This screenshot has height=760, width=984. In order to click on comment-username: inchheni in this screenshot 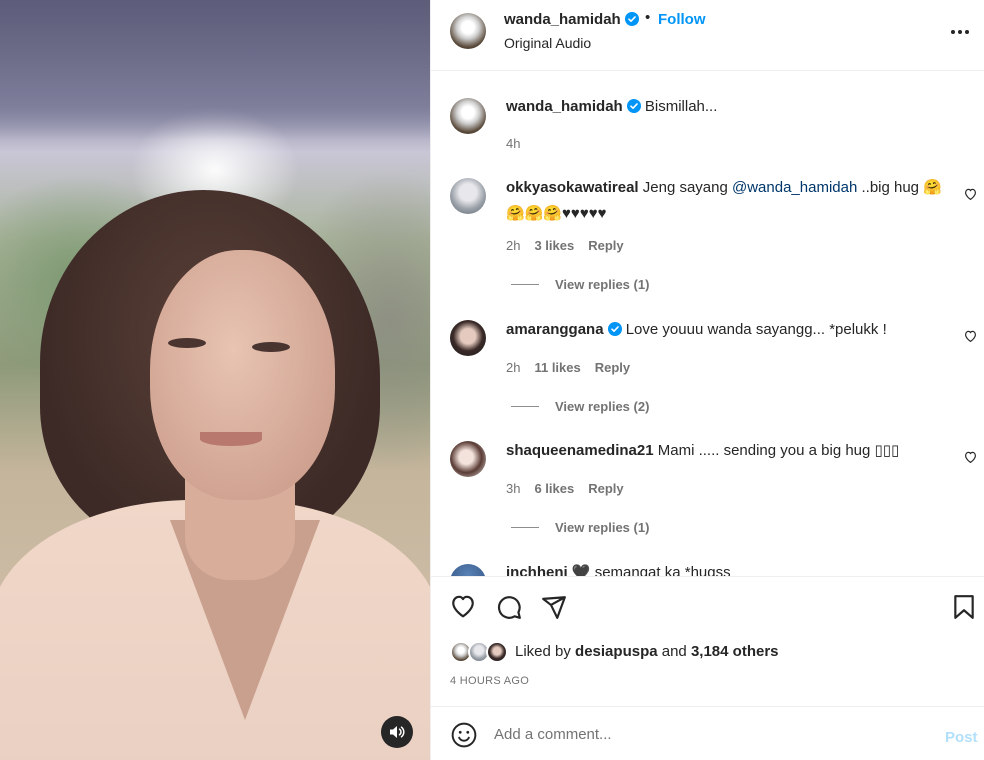, I will do `click(537, 570)`.